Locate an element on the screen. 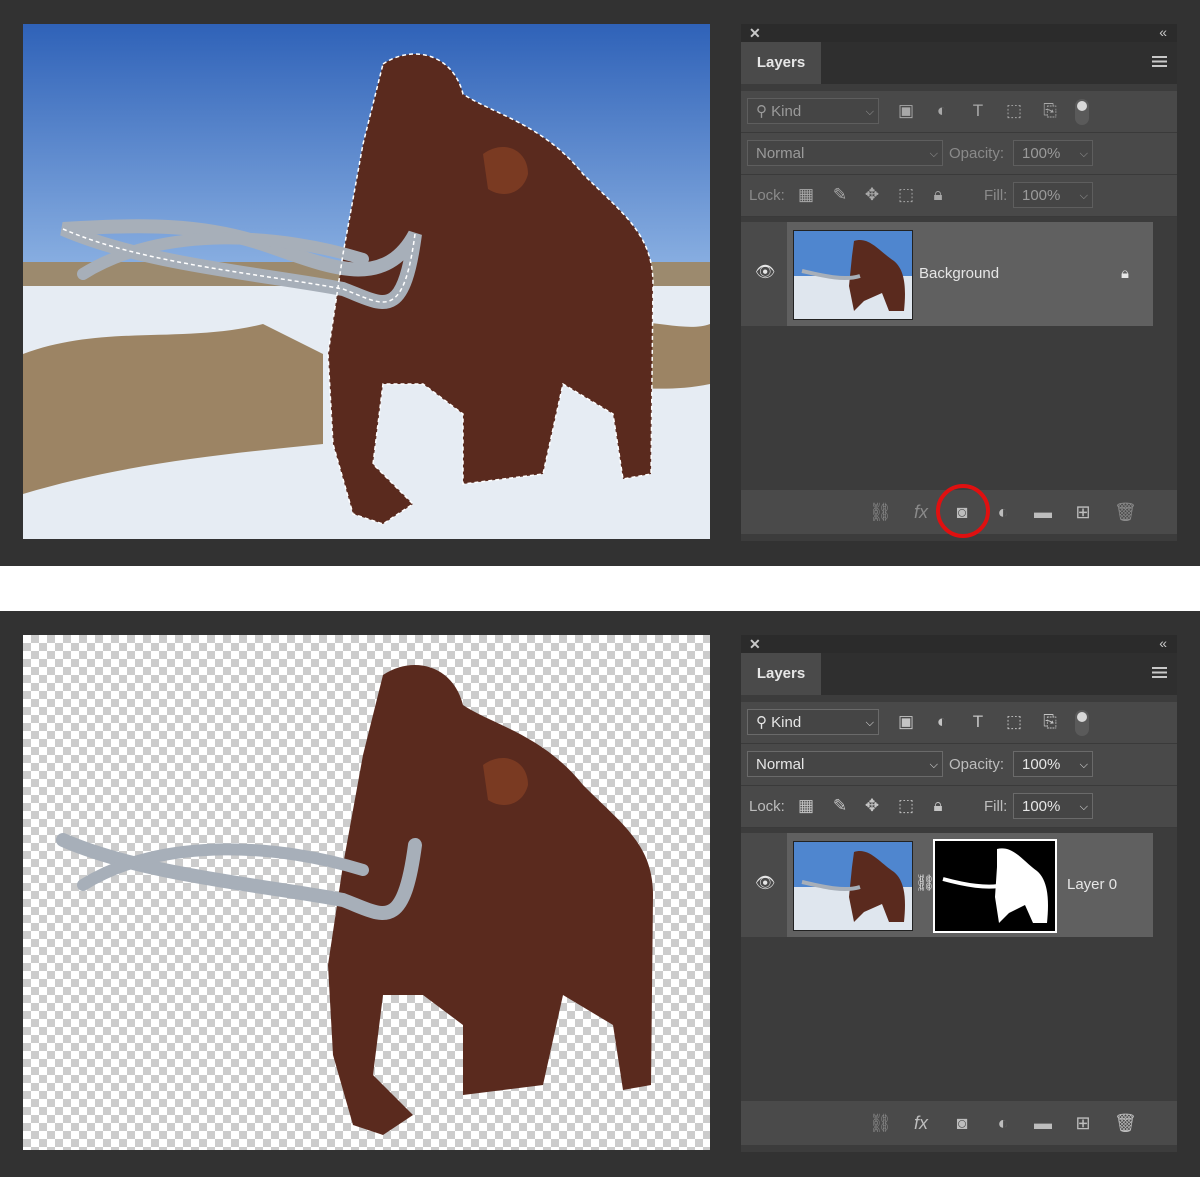 The image size is (1200, 1177). fill-value: 100% is located at coordinates (1041, 195).